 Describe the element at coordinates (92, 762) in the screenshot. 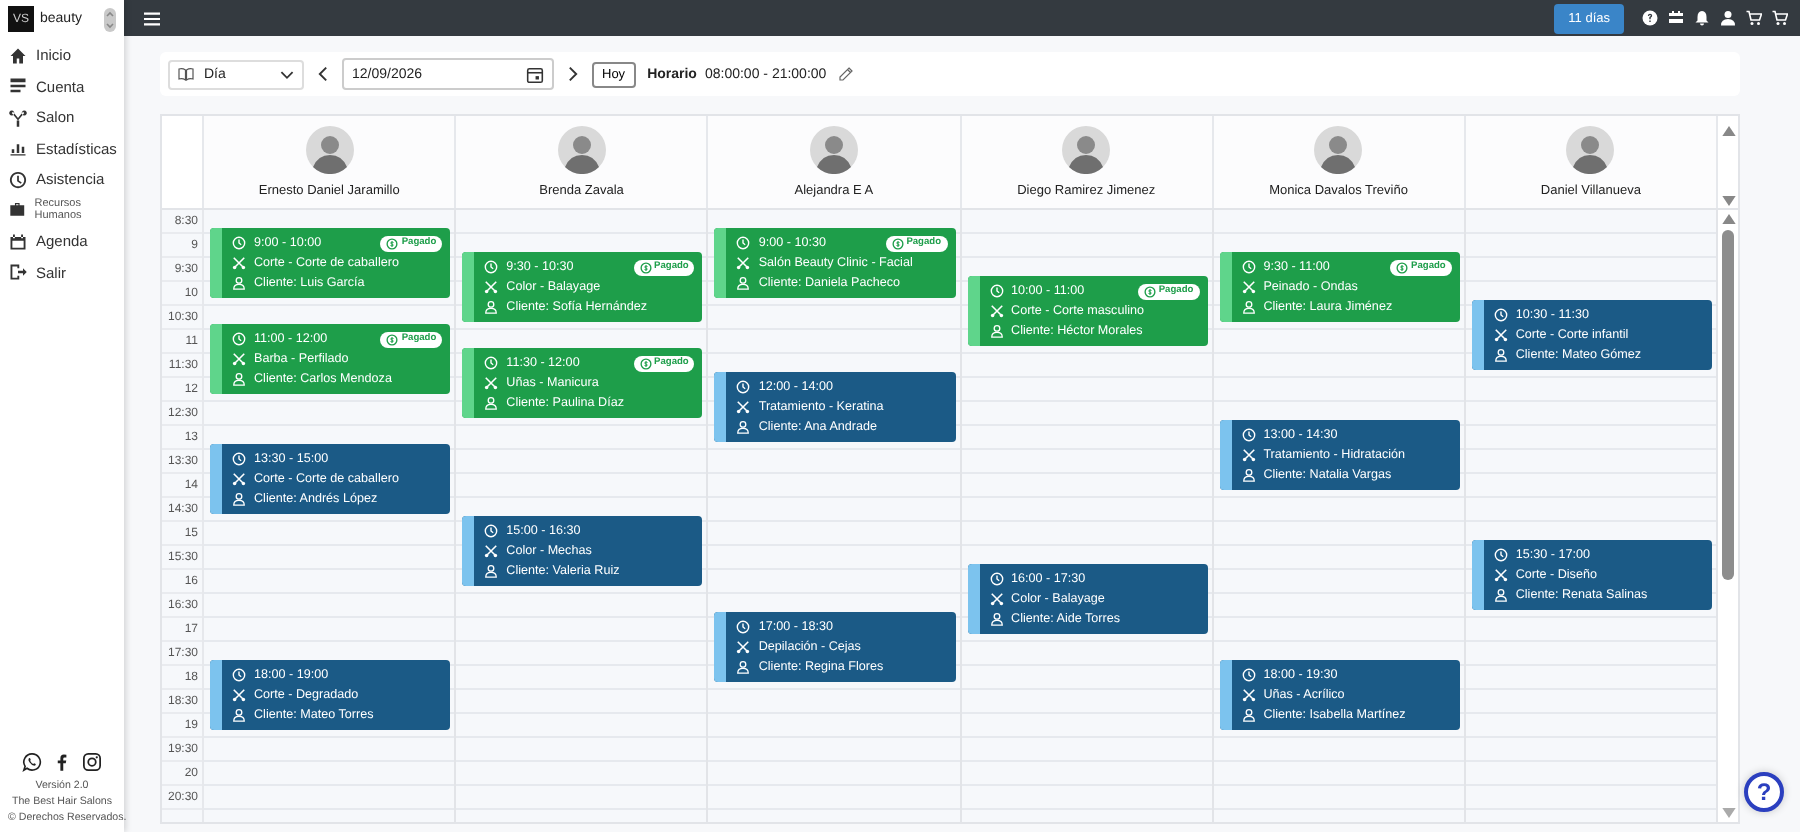

I see `instagram-icon` at that location.